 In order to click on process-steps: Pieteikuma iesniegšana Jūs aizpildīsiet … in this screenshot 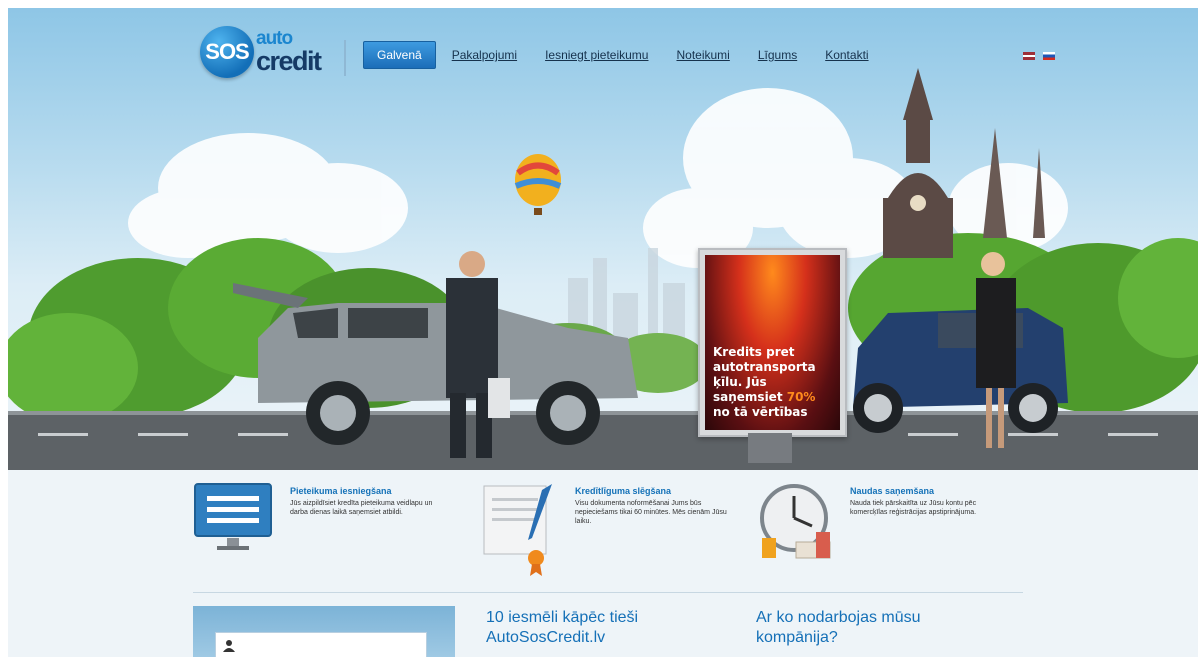, I will do `click(613, 535)`.